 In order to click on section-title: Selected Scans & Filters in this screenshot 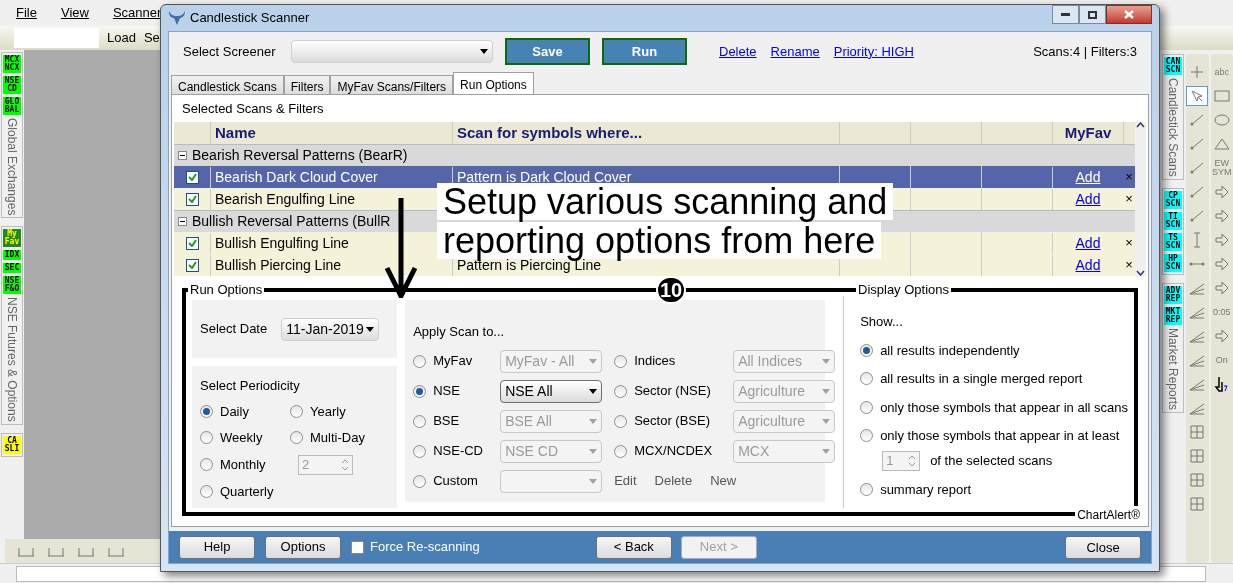, I will do `click(253, 108)`.